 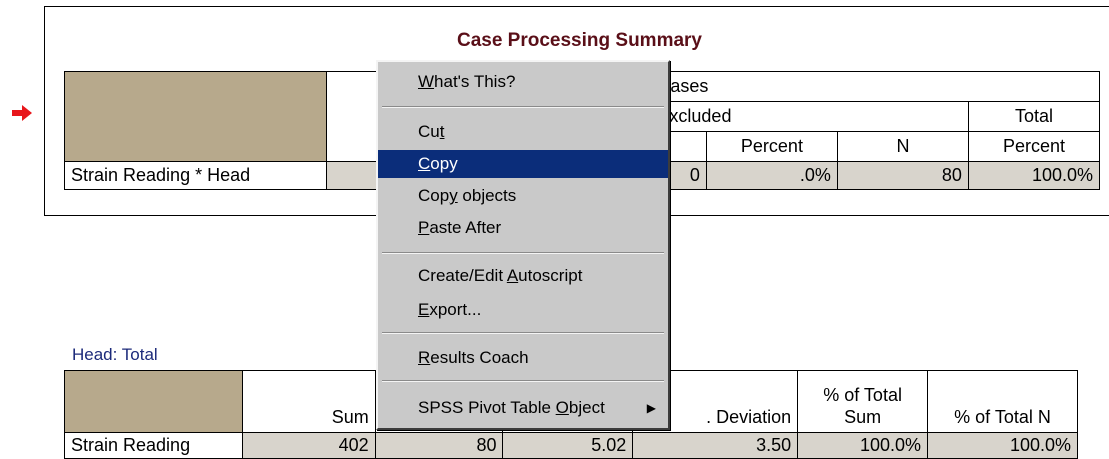 What do you see at coordinates (424, 357) in the screenshot?
I see `menu-accel: R` at bounding box center [424, 357].